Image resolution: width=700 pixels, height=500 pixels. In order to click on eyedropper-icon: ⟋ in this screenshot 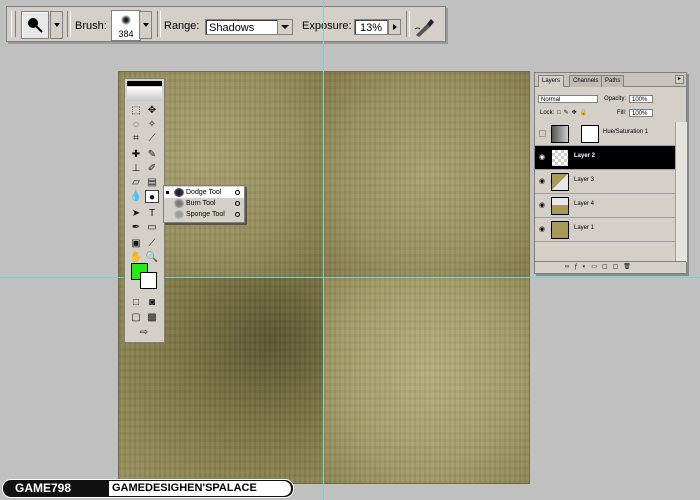, I will do `click(152, 243)`.